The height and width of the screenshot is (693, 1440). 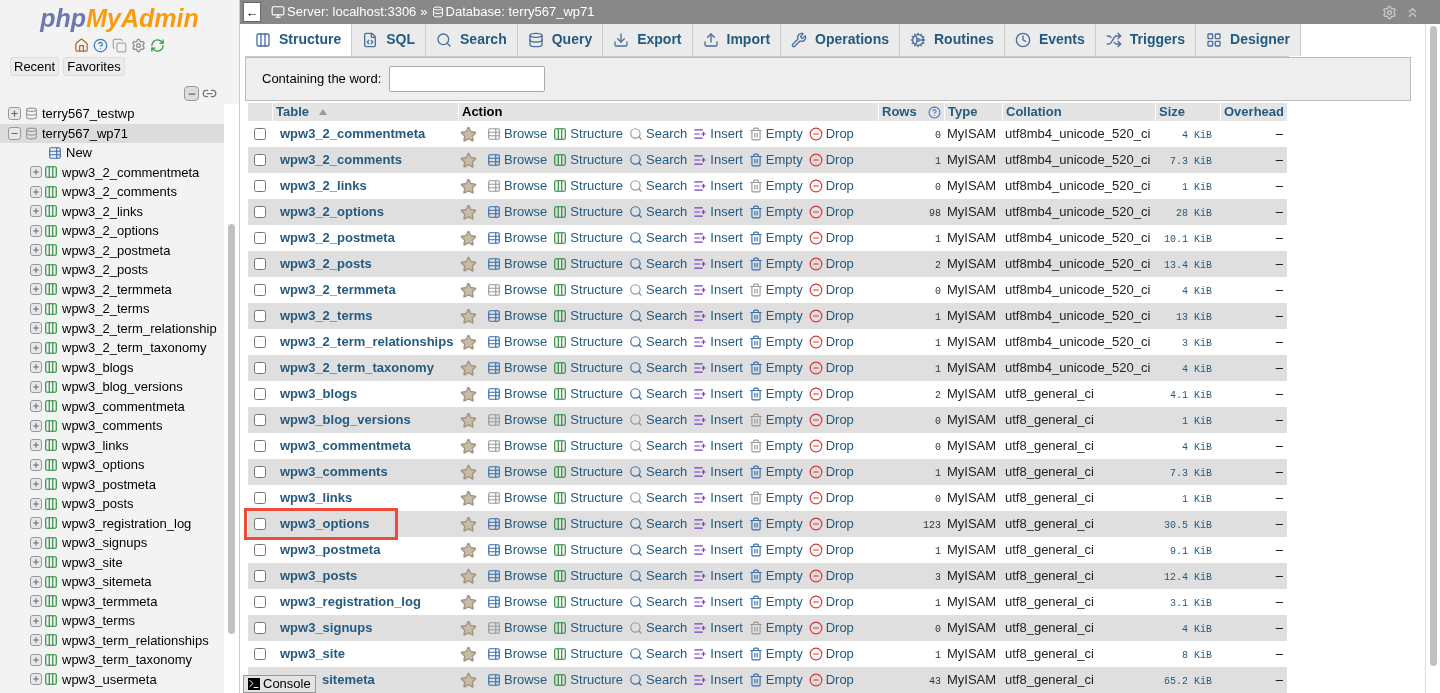 I want to click on column-header: Type, so click(x=963, y=112).